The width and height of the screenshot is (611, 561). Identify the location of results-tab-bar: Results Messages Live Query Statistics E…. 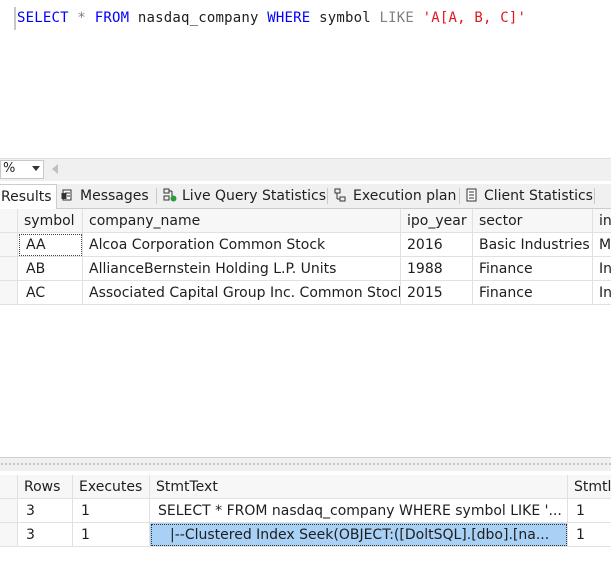
(305, 197).